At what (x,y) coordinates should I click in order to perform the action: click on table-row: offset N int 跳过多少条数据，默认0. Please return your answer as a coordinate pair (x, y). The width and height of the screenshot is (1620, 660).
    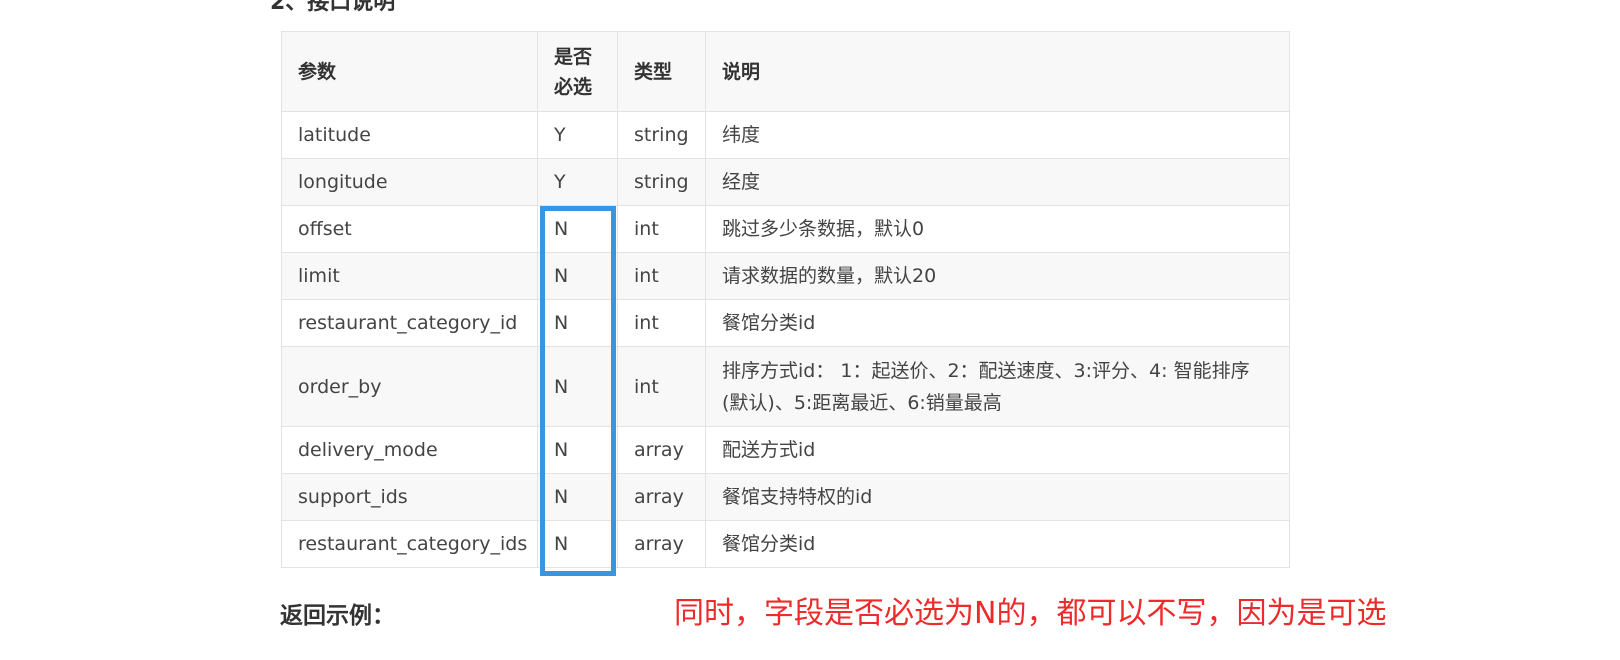
    Looking at the image, I should click on (785, 229).